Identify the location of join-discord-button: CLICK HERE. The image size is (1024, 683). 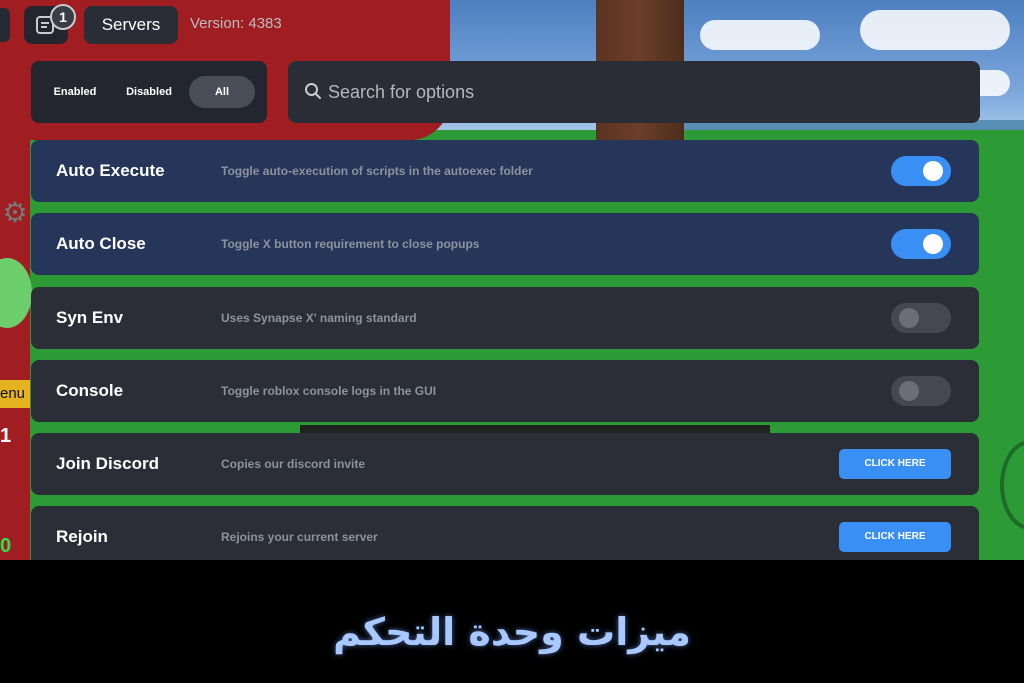
(895, 464).